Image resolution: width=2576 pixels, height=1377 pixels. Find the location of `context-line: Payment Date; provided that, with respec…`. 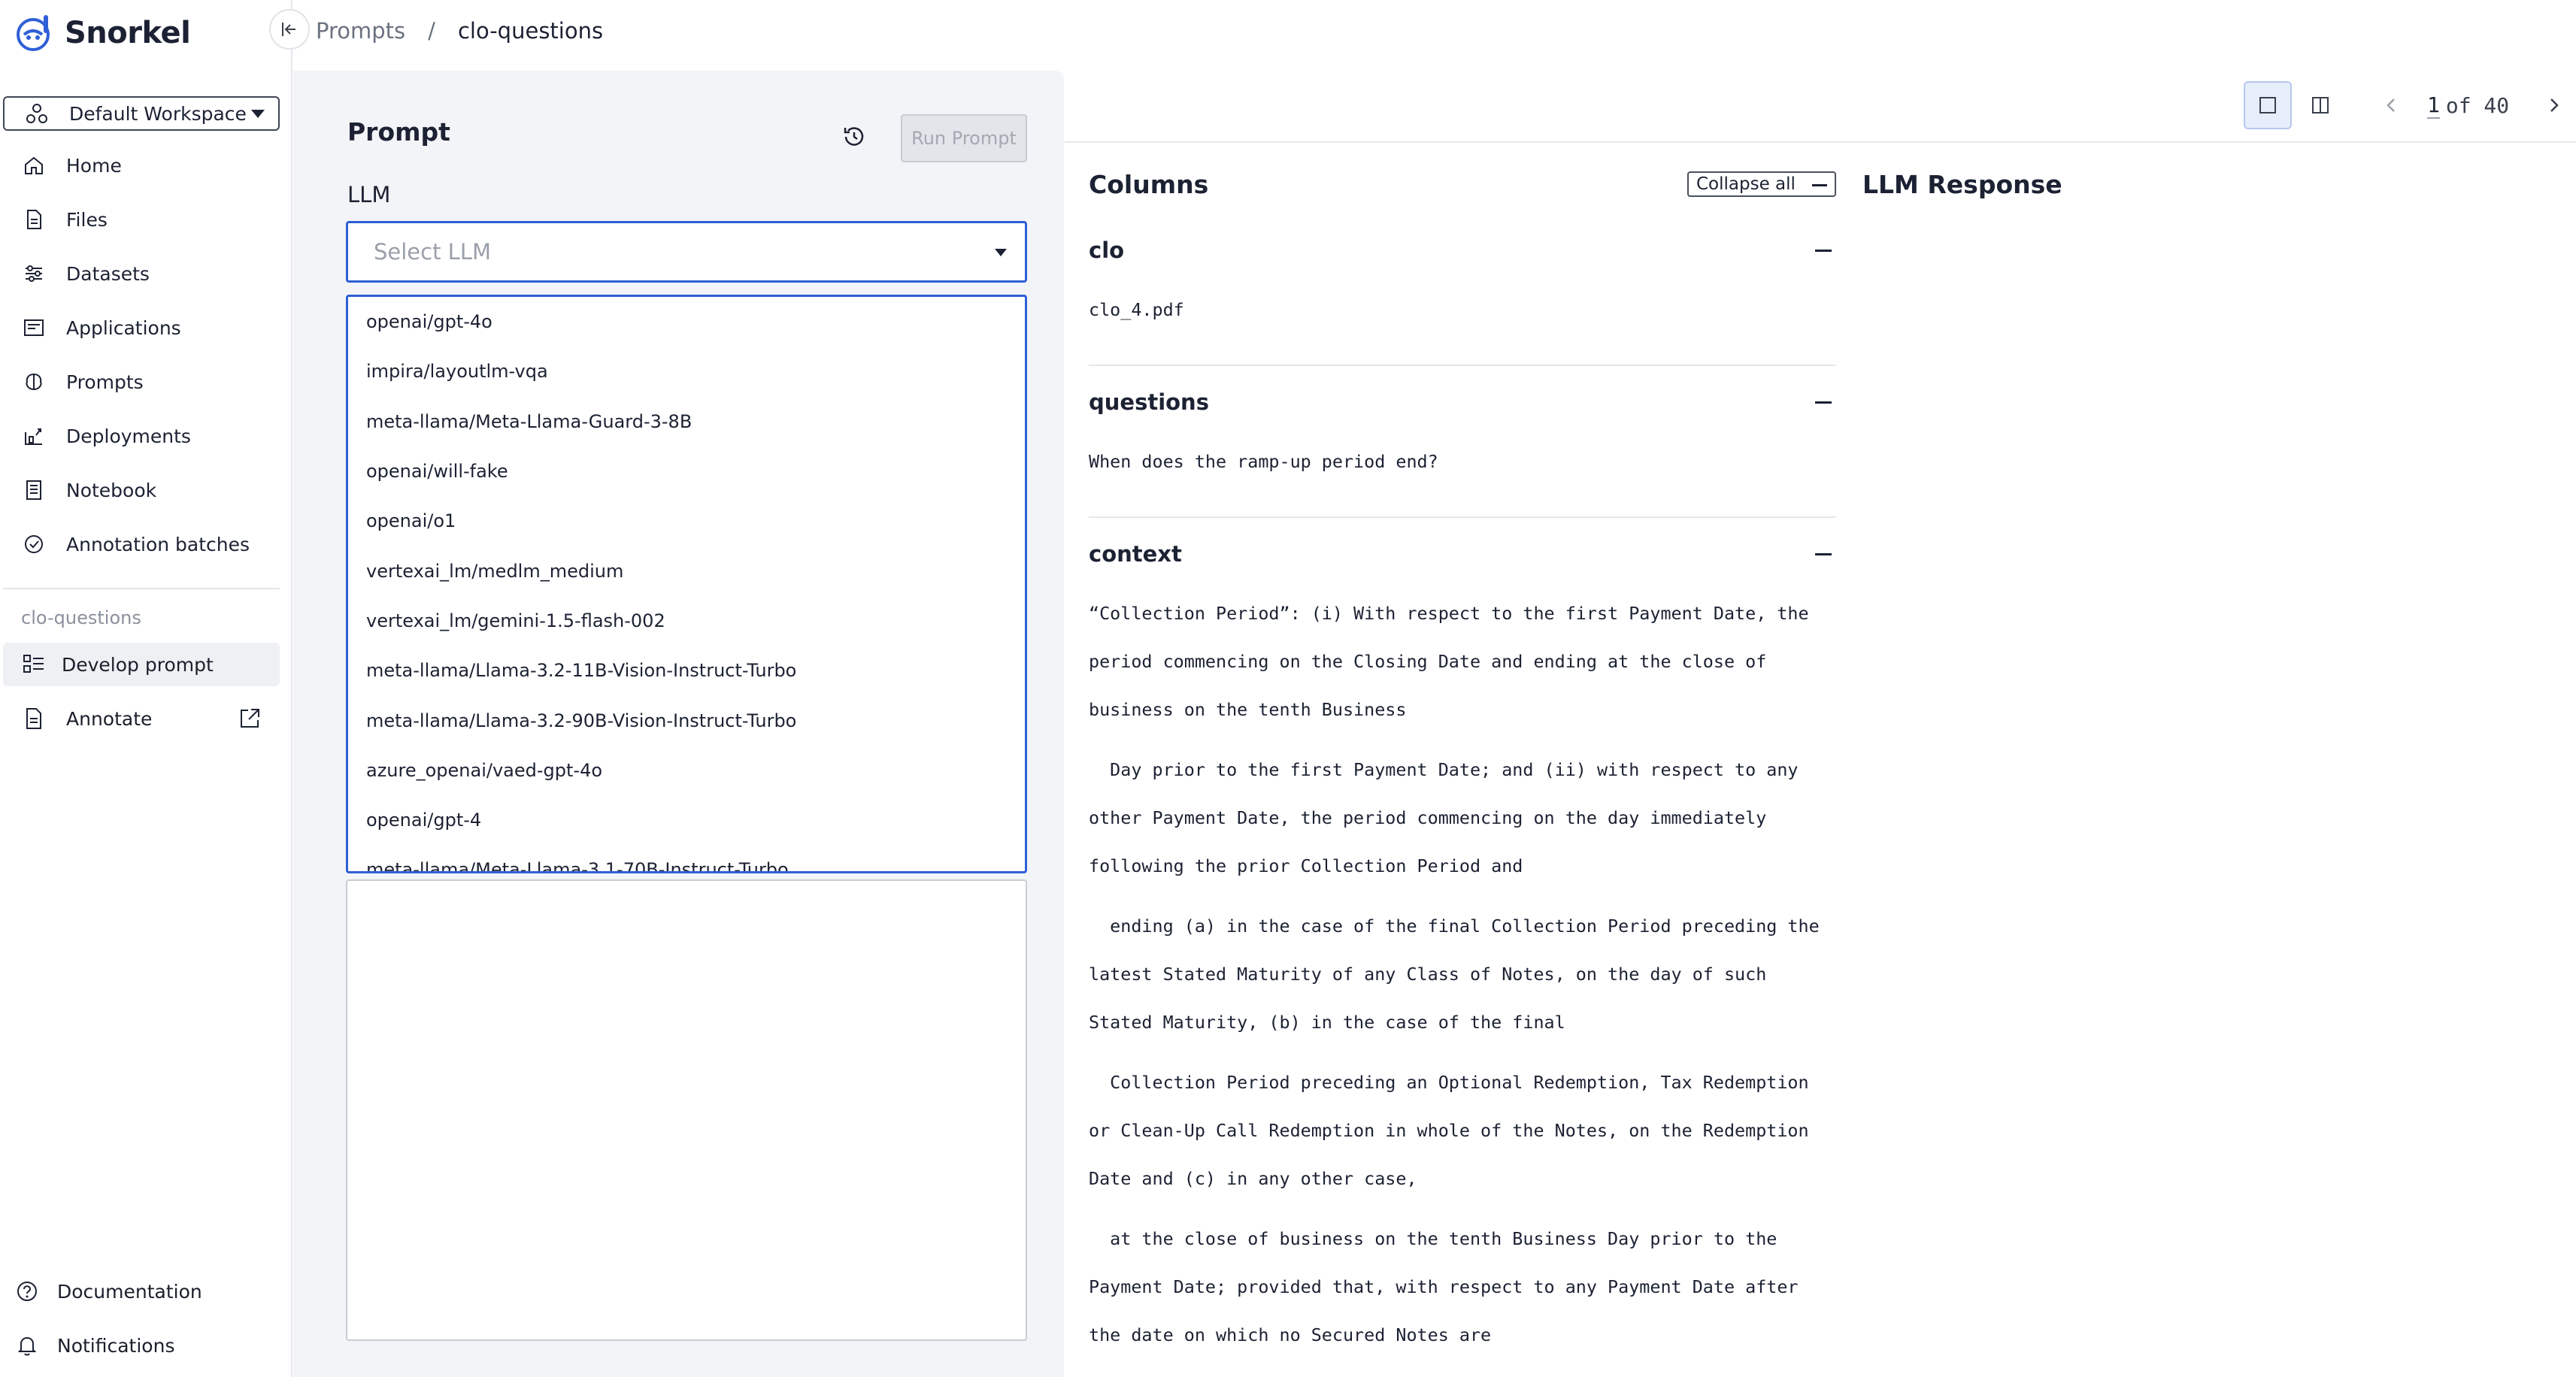

context-line: Payment Date; provided that, with respec… is located at coordinates (1444, 1286).